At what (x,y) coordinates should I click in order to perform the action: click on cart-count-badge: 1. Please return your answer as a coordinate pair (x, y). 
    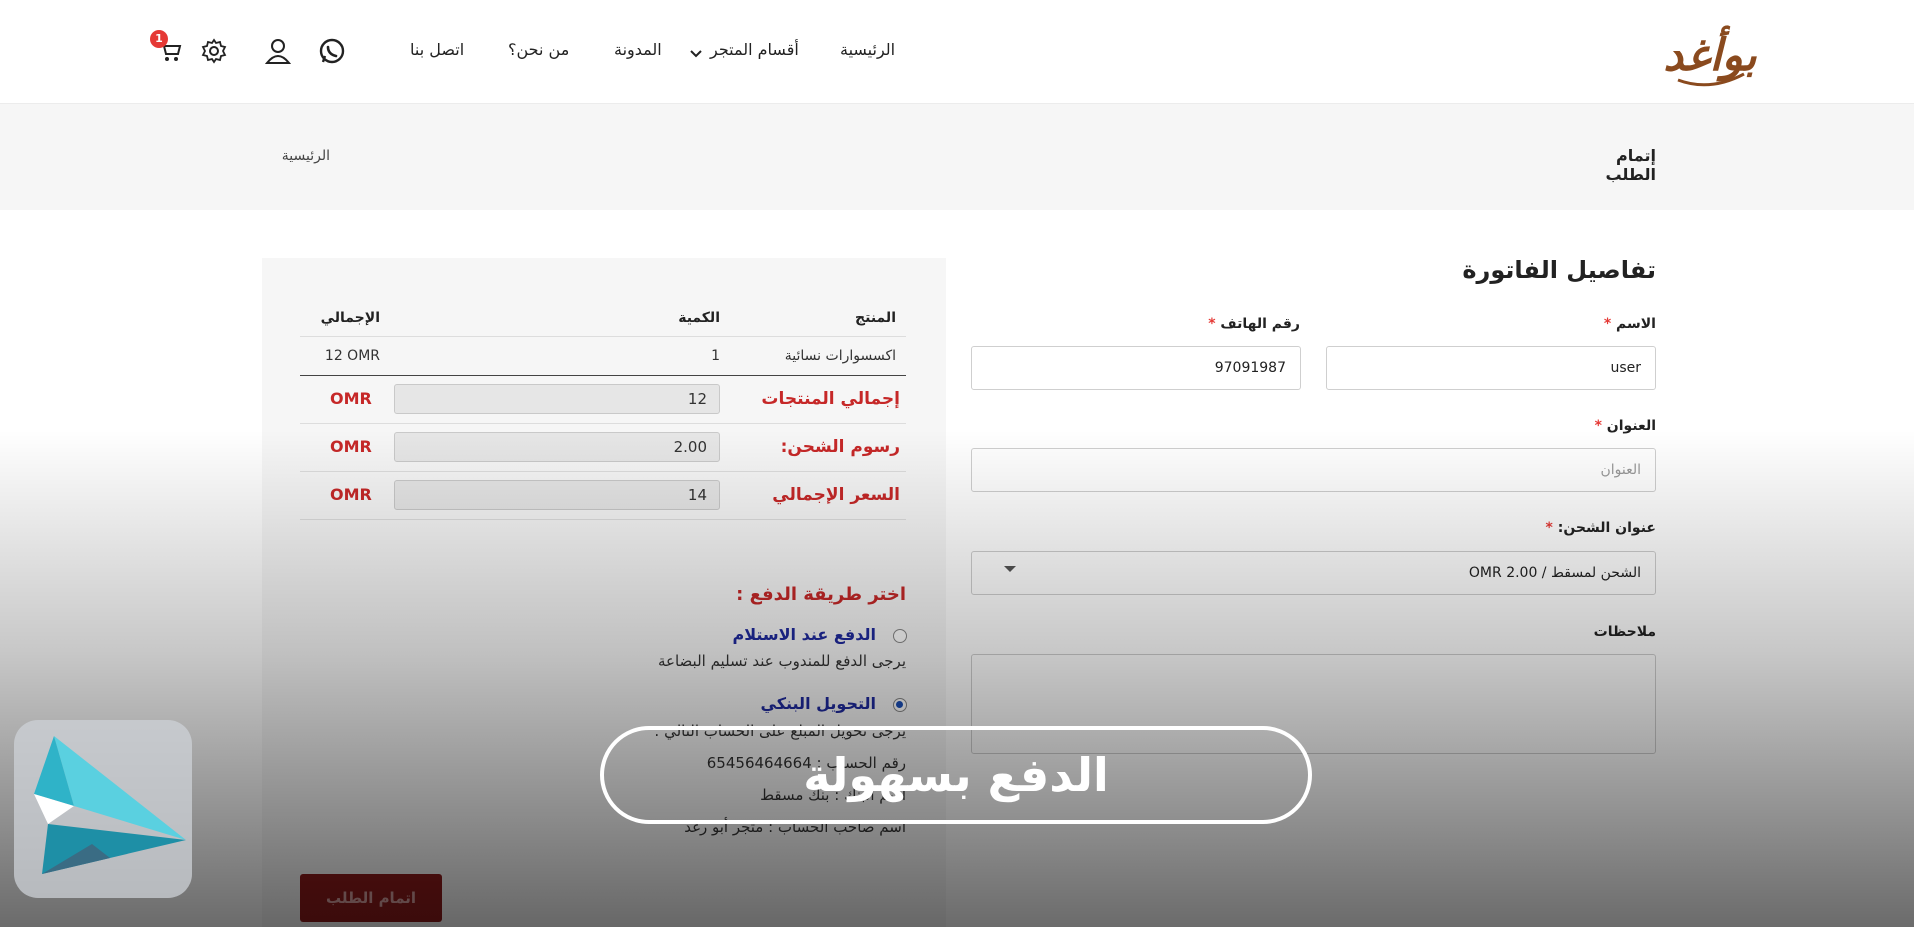
    Looking at the image, I should click on (159, 39).